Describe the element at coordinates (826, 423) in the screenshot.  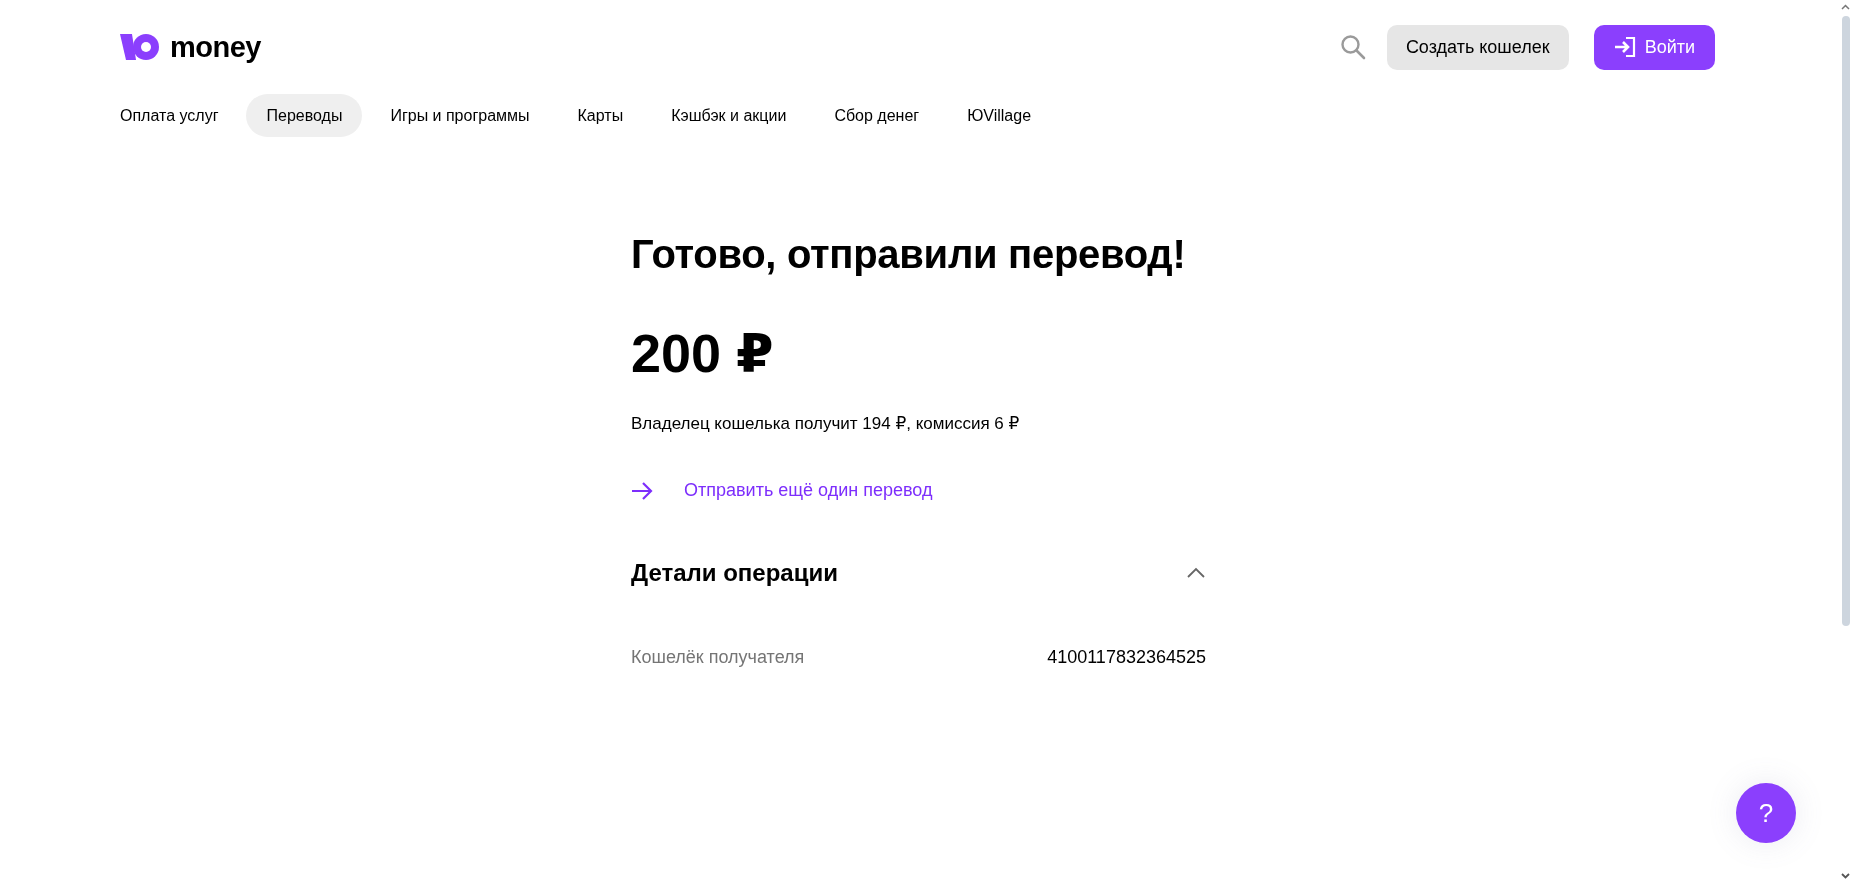
I see `fee-note: Владелец кошелька получит 194 ₽, комиссия 6 ₽` at that location.